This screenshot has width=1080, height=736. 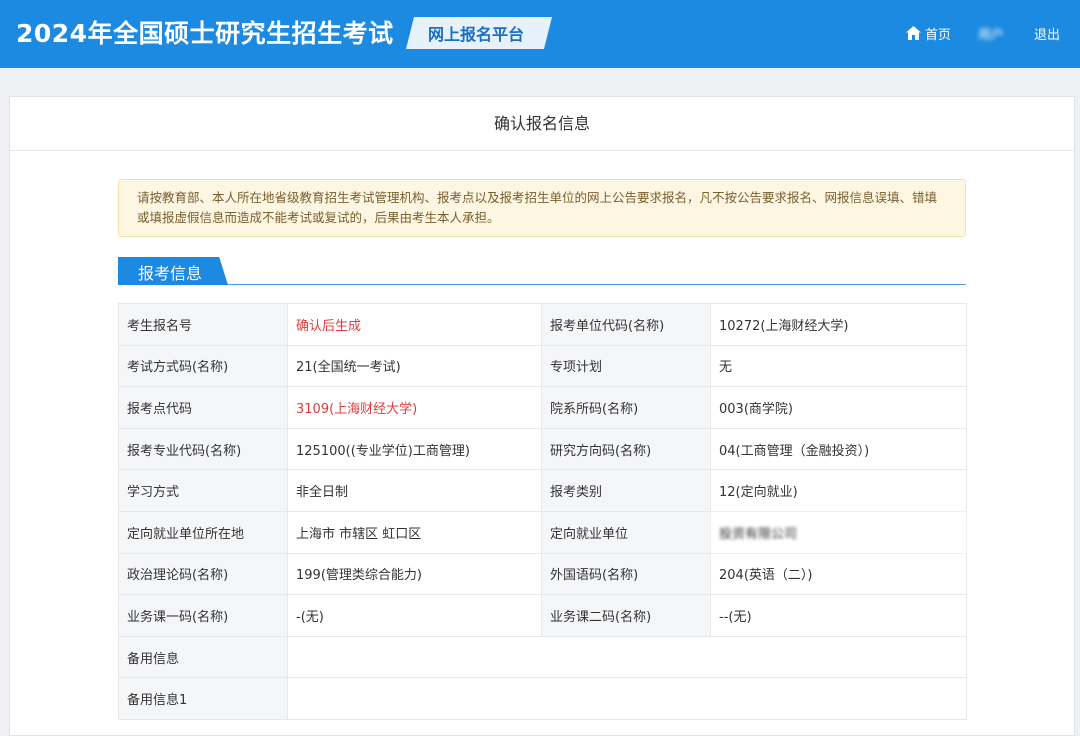 I want to click on field-label: 研究方向码(名称), so click(x=626, y=449).